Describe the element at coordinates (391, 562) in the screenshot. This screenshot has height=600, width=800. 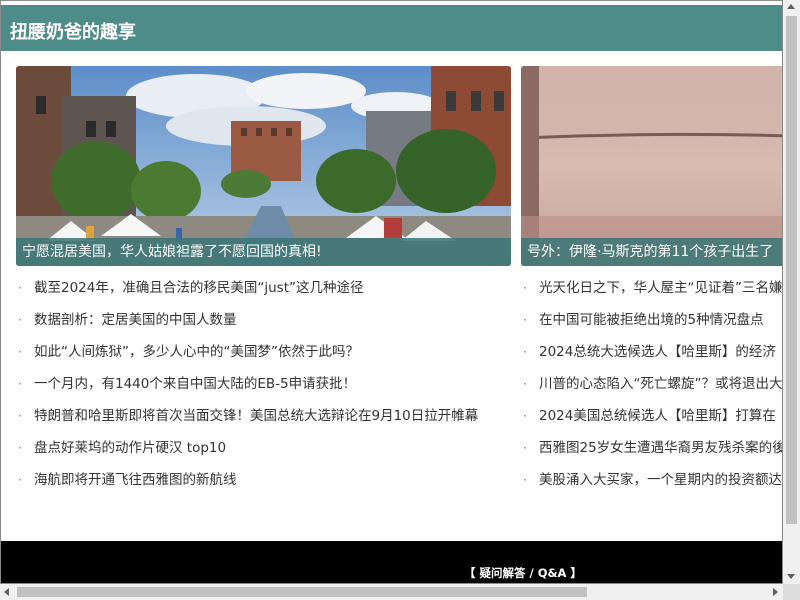
I see `site-footer: 【 疑问解答 / Q&A 】` at that location.